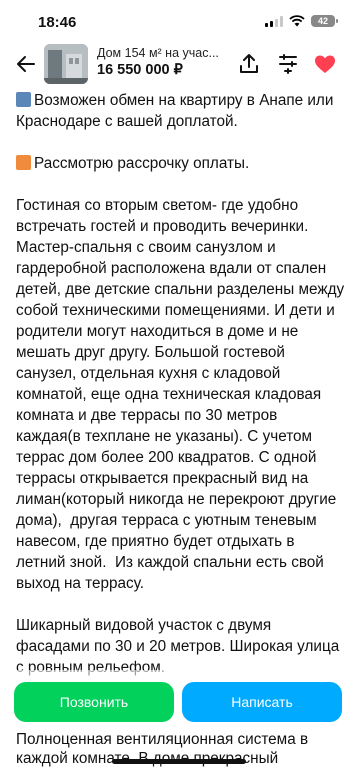 The image size is (355, 768). Describe the element at coordinates (94, 702) in the screenshot. I see `call-button: Позвонить` at that location.